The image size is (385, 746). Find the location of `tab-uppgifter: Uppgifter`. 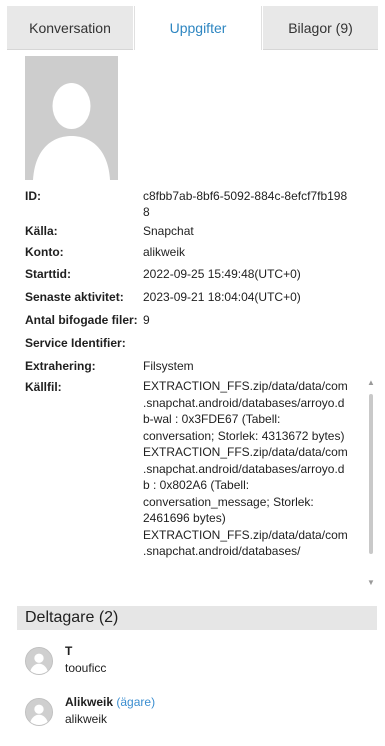

tab-uppgifter: Uppgifter is located at coordinates (198, 28).